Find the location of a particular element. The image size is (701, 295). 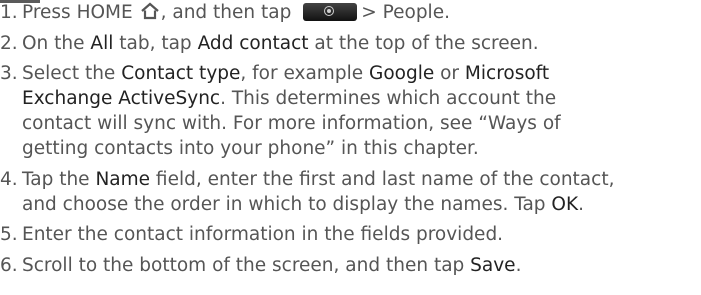

ui-term: OK is located at coordinates (565, 204).